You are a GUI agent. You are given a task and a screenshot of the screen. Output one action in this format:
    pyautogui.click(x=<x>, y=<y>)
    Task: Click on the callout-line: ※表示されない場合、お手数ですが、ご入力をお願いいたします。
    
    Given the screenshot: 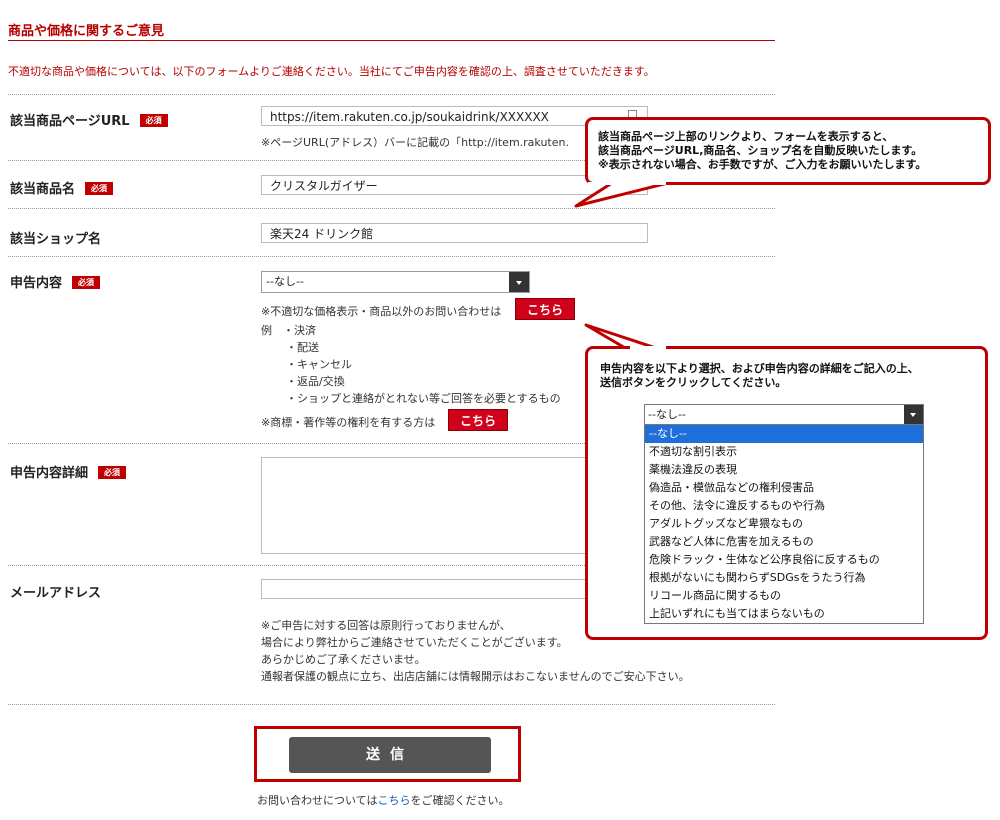 What is the action you would take?
    pyautogui.click(x=762, y=164)
    